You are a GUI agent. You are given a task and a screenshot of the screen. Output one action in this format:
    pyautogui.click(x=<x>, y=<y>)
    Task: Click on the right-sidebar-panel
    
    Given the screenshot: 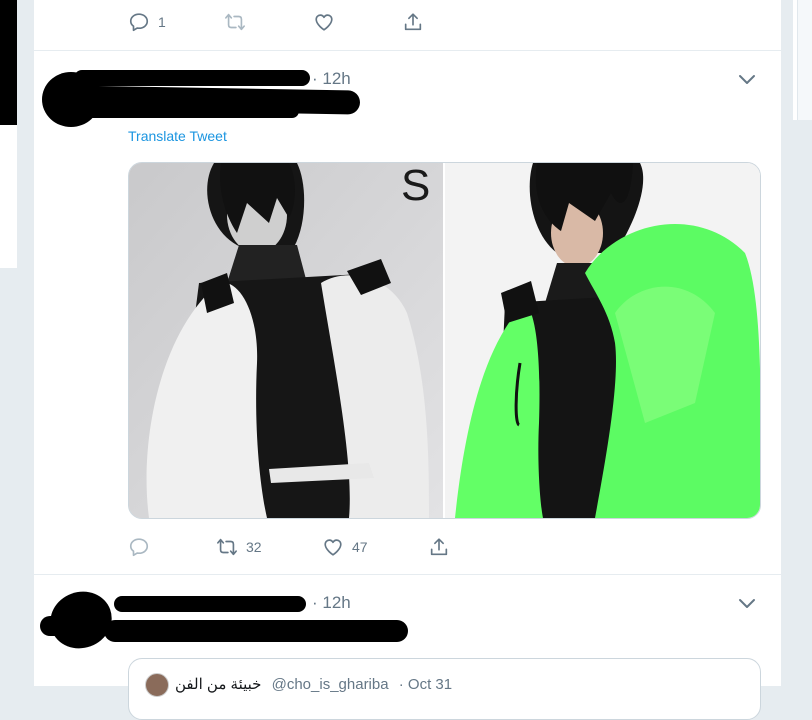 What is the action you would take?
    pyautogui.click(x=802, y=60)
    